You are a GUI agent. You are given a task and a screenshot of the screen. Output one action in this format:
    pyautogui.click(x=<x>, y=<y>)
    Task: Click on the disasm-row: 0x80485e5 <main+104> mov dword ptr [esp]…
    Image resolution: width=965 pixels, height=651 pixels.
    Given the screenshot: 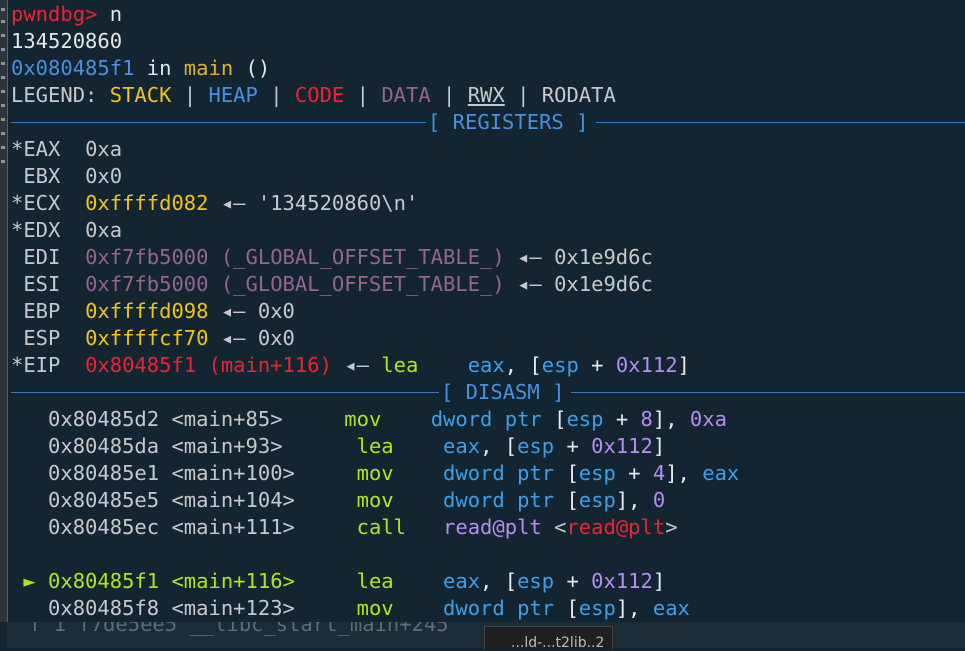 What is the action you would take?
    pyautogui.click(x=338, y=500)
    